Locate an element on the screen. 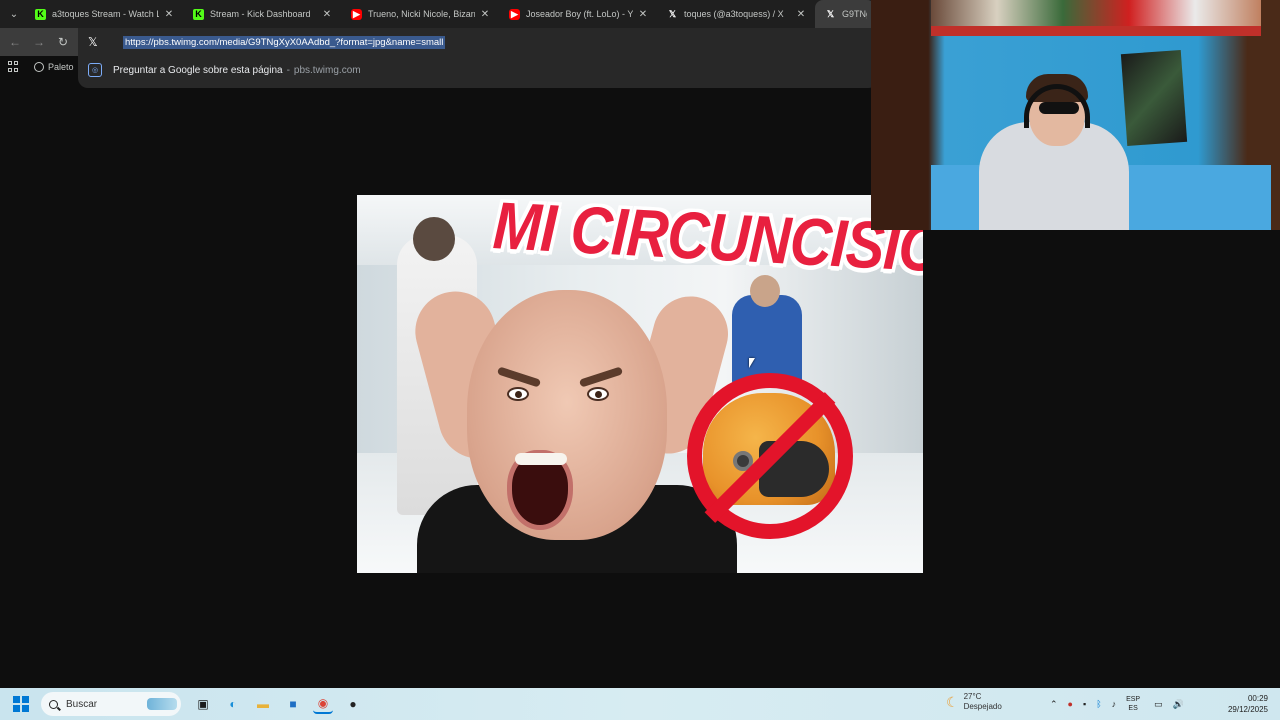 The image size is (1280, 720). weather-widget: ☾ 27°C Despejado is located at coordinates (974, 702).